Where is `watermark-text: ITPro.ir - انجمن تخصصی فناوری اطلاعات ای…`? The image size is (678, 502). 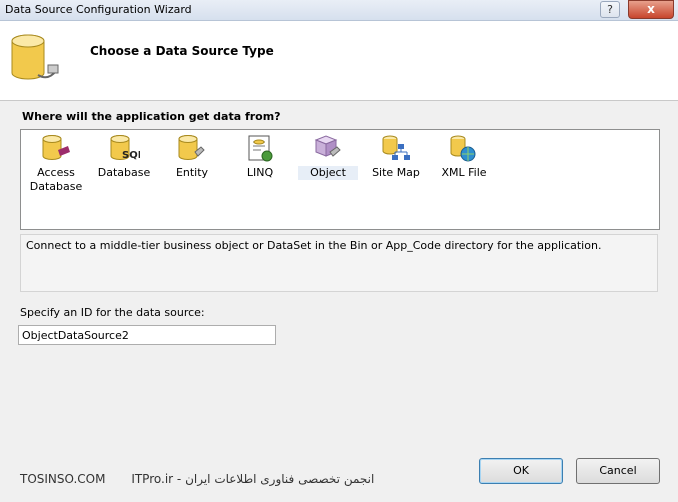
watermark-text: ITPro.ir - انجمن تخصصی فناوری اطلاعات ای… is located at coordinates (253, 479).